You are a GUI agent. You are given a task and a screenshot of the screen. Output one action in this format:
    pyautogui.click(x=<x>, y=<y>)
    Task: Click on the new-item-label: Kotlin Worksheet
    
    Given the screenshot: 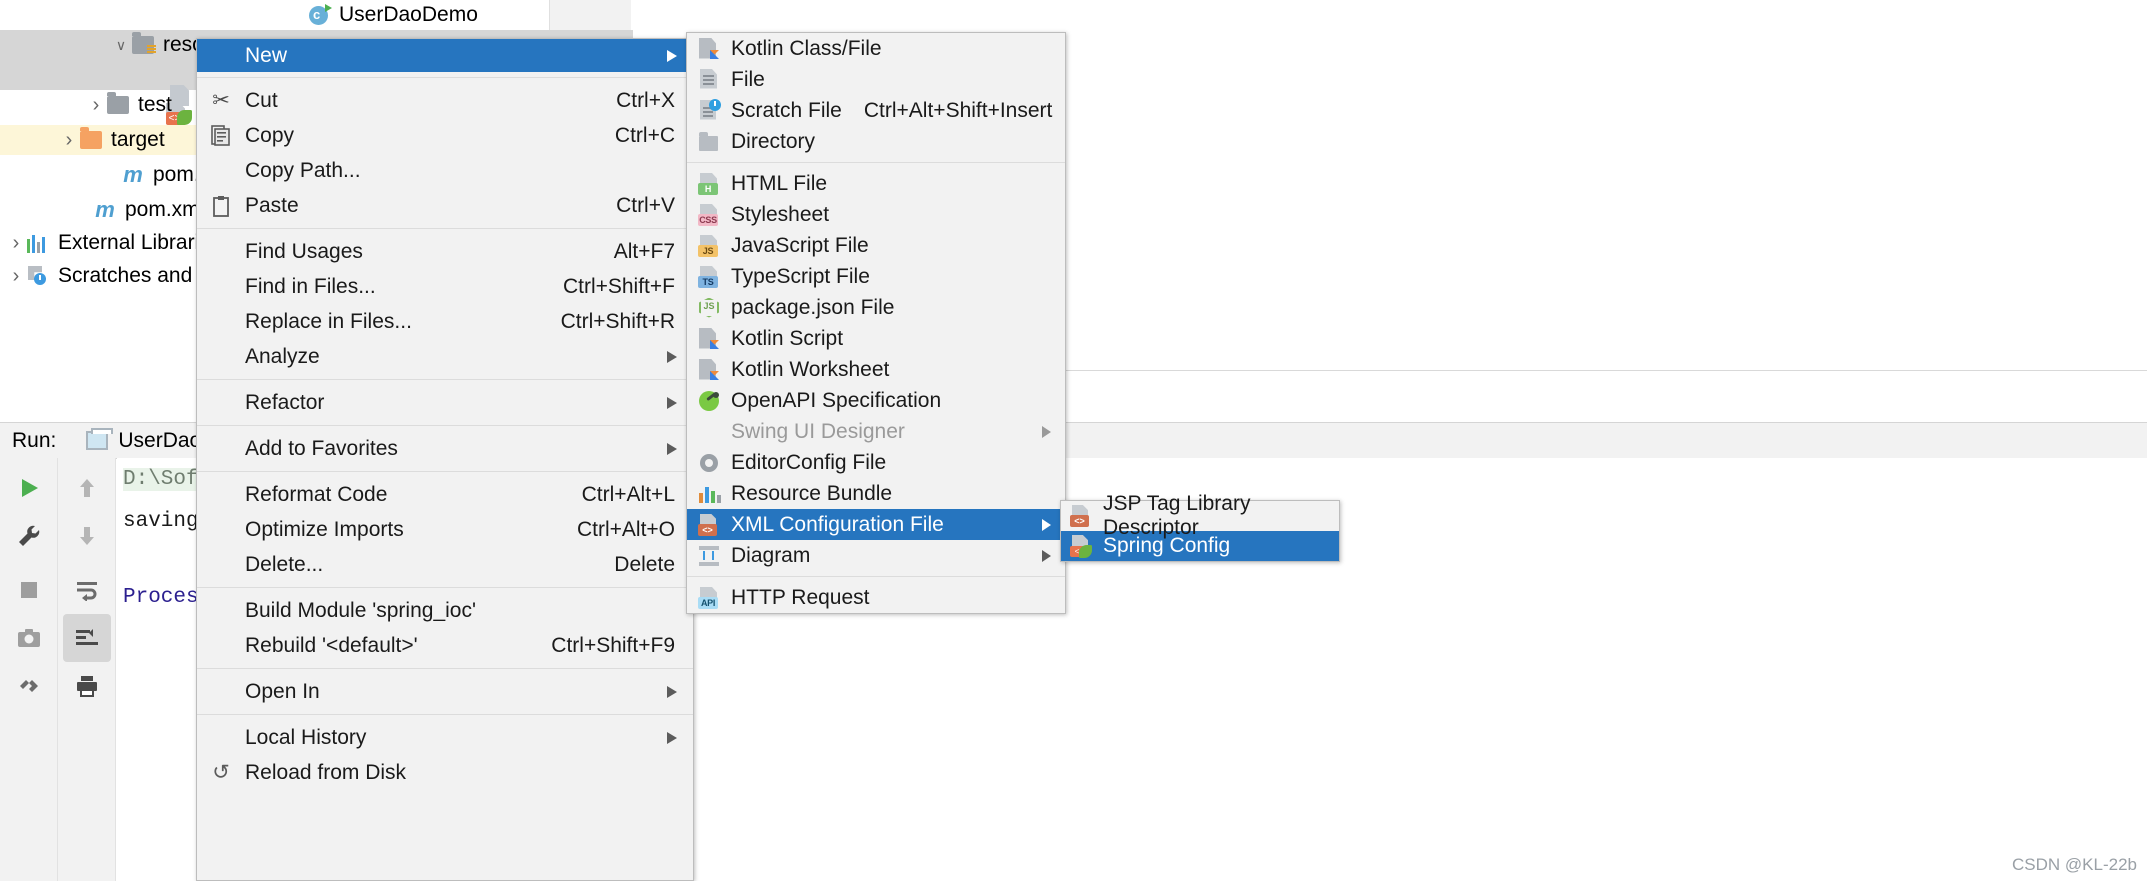 What is the action you would take?
    pyautogui.click(x=810, y=369)
    